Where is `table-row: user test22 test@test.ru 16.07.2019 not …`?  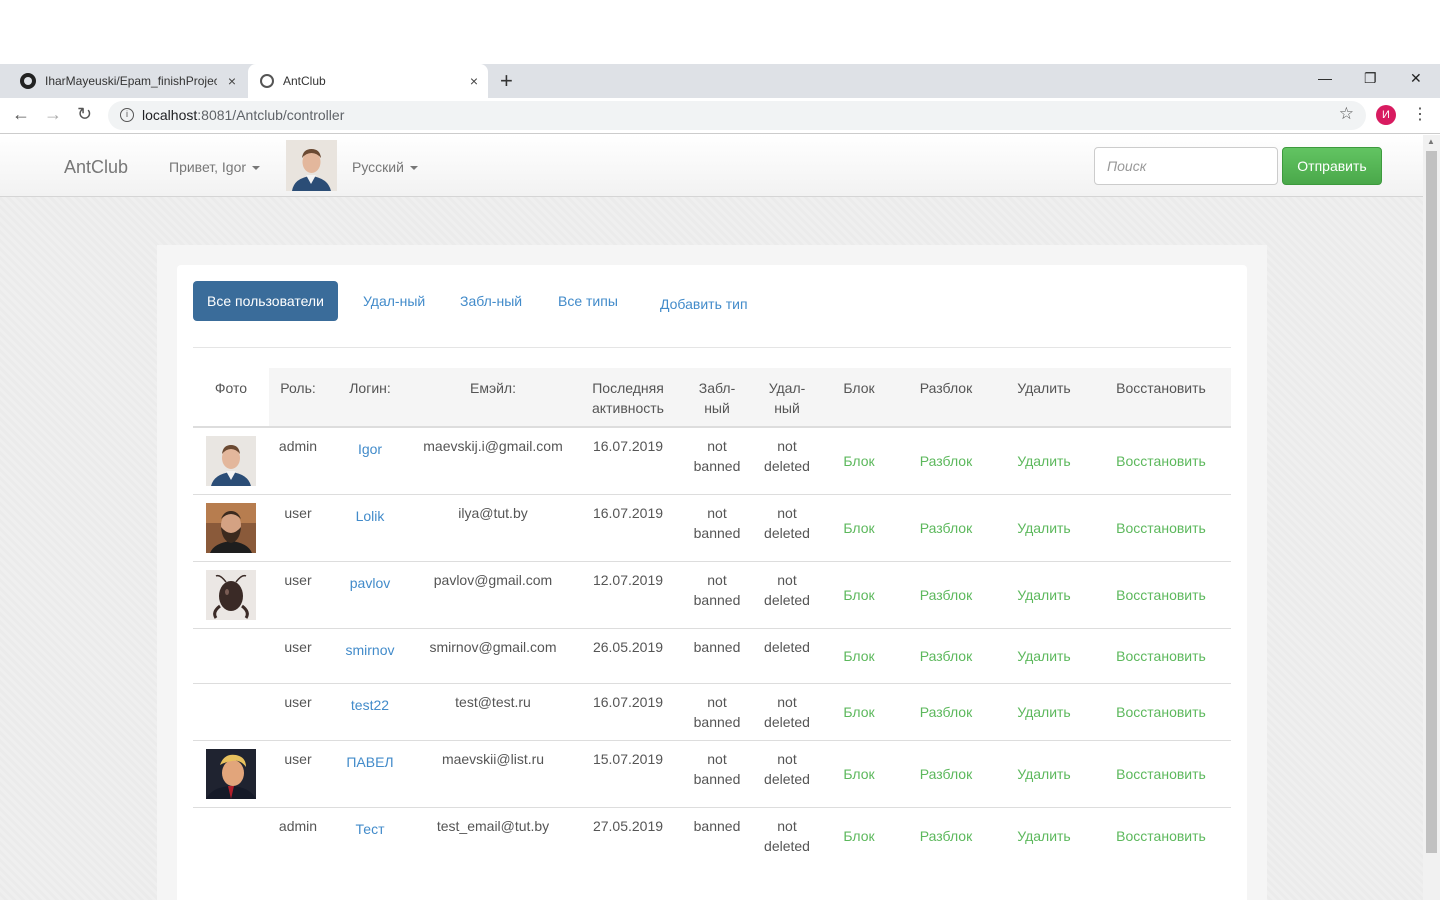 table-row: user test22 test@test.ru 16.07.2019 not … is located at coordinates (712, 712).